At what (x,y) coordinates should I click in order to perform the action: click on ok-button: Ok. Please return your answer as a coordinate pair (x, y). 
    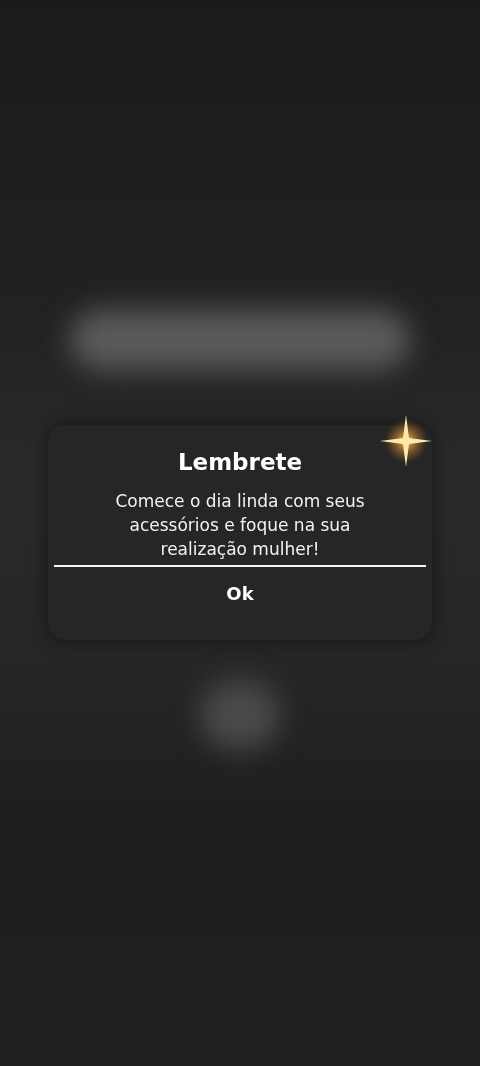
    Looking at the image, I should click on (240, 593).